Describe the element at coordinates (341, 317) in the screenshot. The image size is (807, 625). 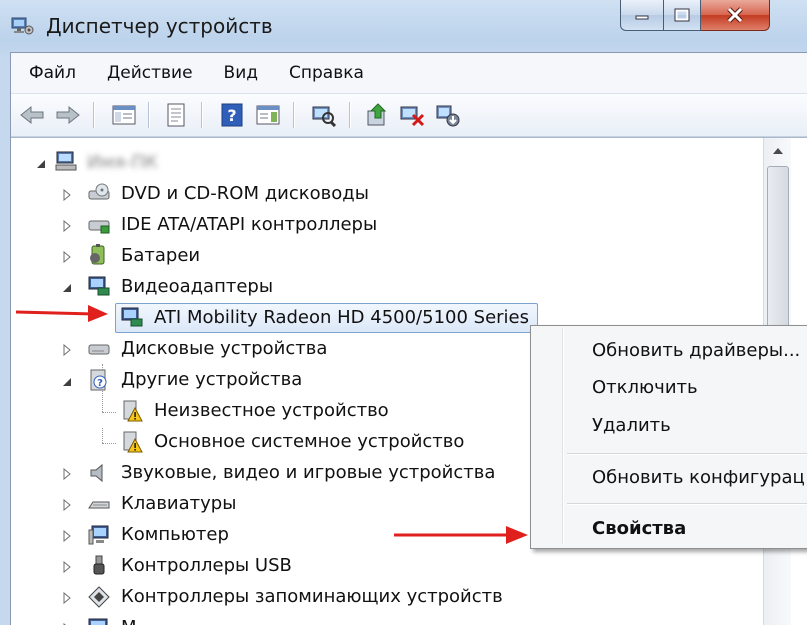
I see `tree-node-label: ATI Mobility Radeon HD 4500/5100 Series` at that location.